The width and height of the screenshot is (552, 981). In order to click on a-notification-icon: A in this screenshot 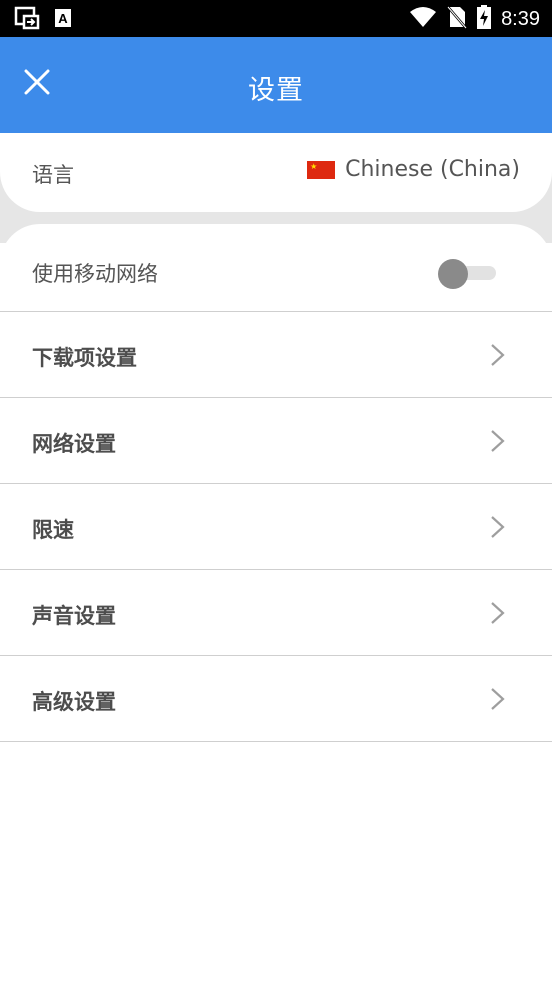, I will do `click(63, 20)`.